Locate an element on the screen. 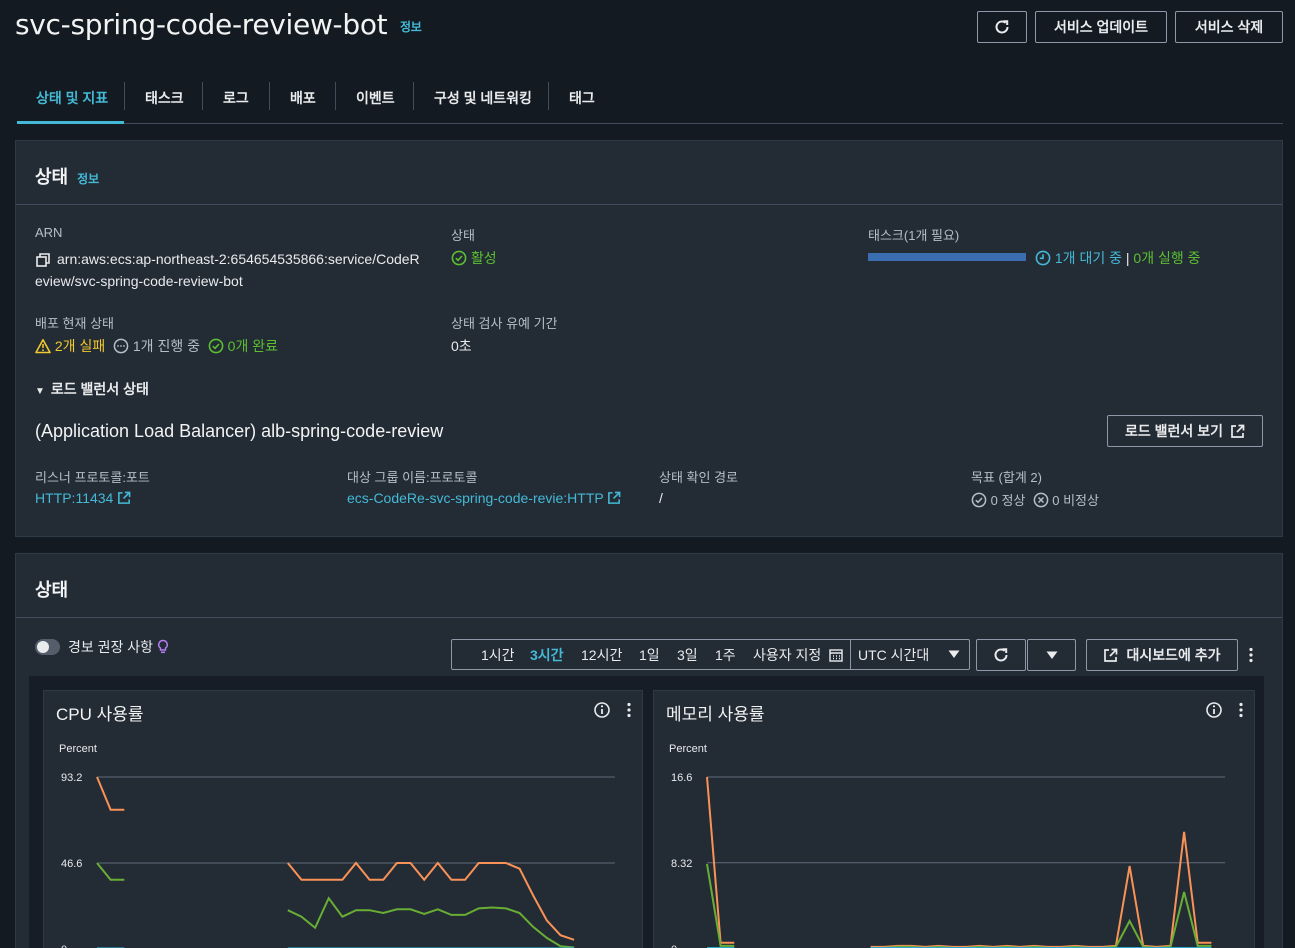 This screenshot has width=1295, height=948. health-check-path-value: / is located at coordinates (661, 498).